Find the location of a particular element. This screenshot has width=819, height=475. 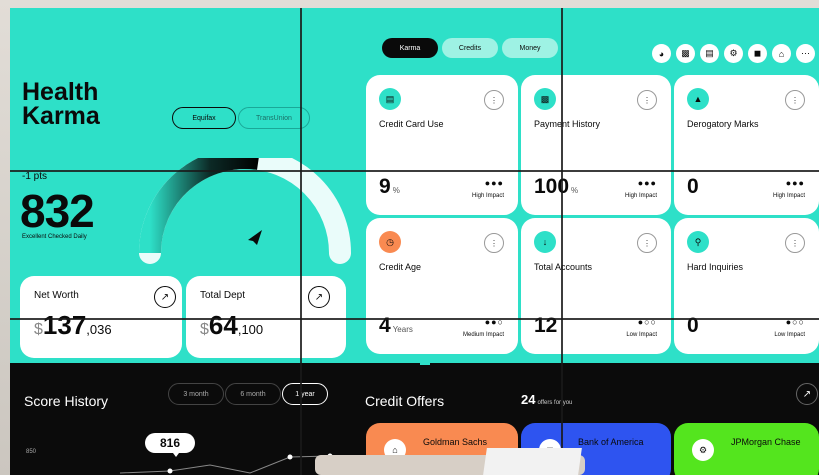

score-status: Excellent Checked Daily is located at coordinates (54, 237).